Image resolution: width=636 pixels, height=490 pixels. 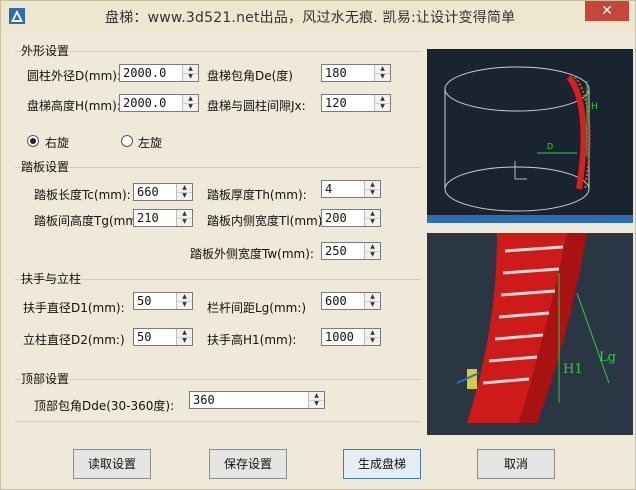 I want to click on gap-stepper: ▲ ▼, so click(x=382, y=103).